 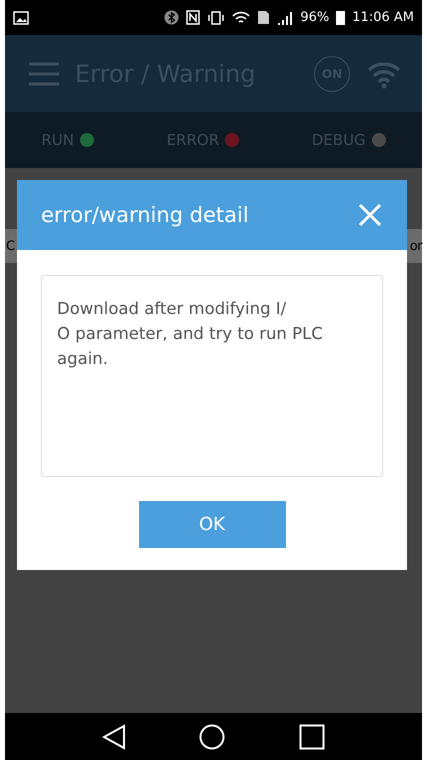 I want to click on signal-icon, so click(x=285, y=17).